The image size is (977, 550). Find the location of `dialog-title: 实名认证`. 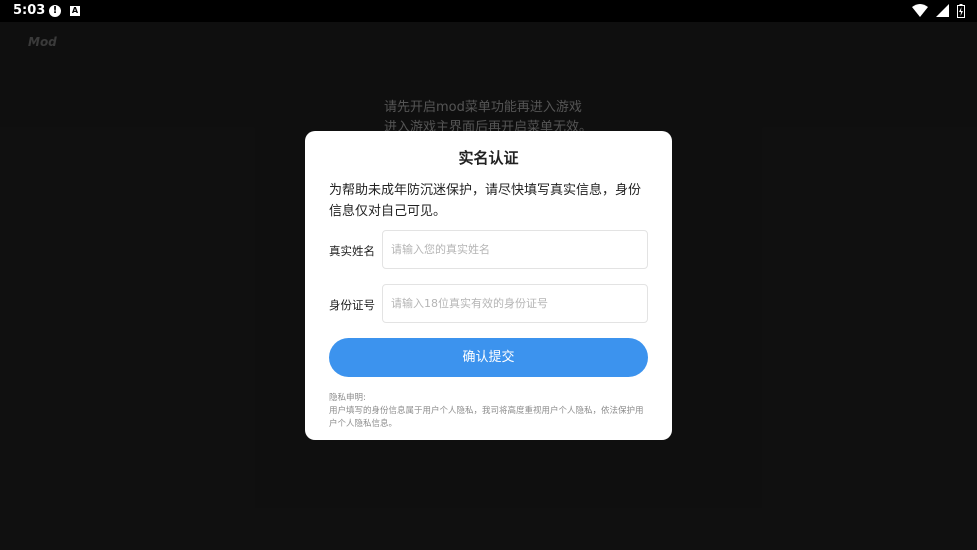

dialog-title: 实名认证 is located at coordinates (488, 158).